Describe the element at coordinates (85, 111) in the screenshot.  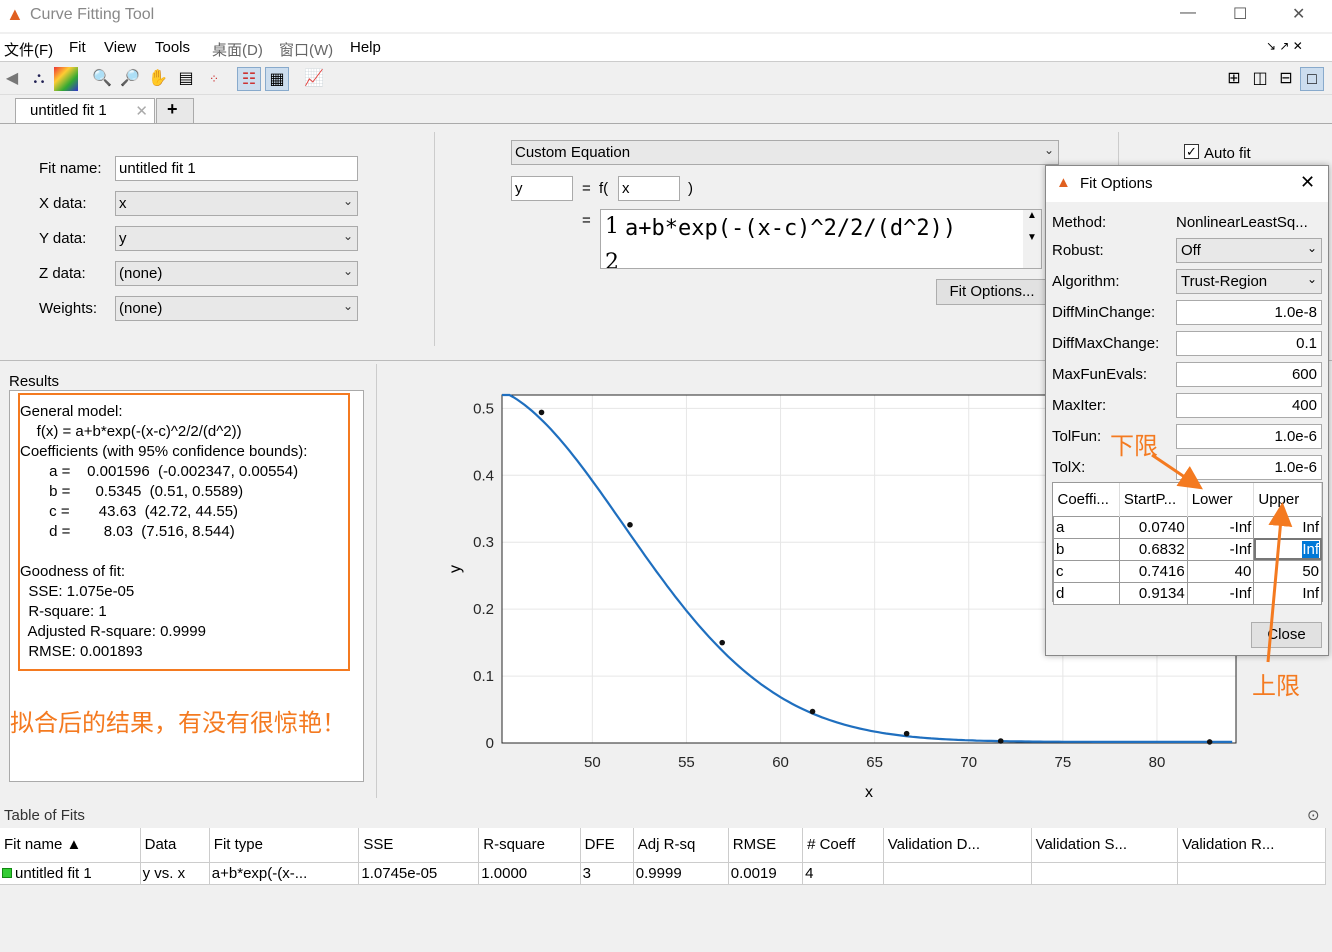
I see `tab-untitled-fit-1: untitled fit 1 ✕` at that location.